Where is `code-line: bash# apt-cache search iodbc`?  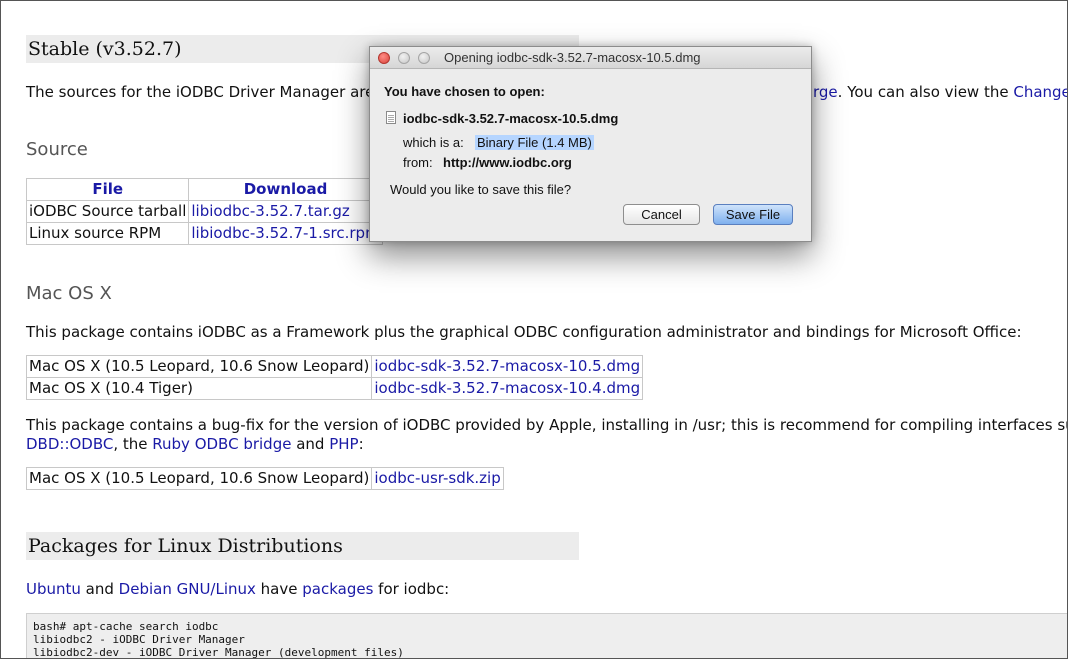 code-line: bash# apt-cache search iodbc is located at coordinates (126, 626).